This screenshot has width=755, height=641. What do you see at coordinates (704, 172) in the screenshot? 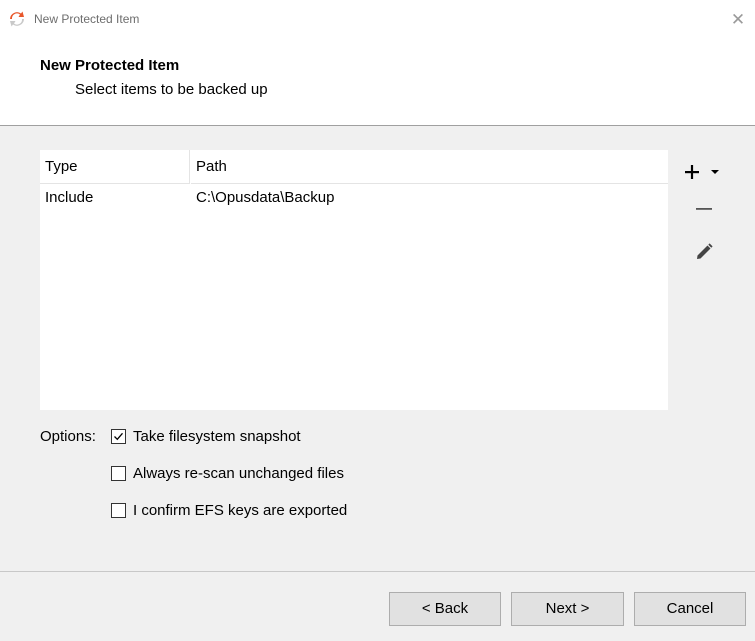
I see `add-item-button` at bounding box center [704, 172].